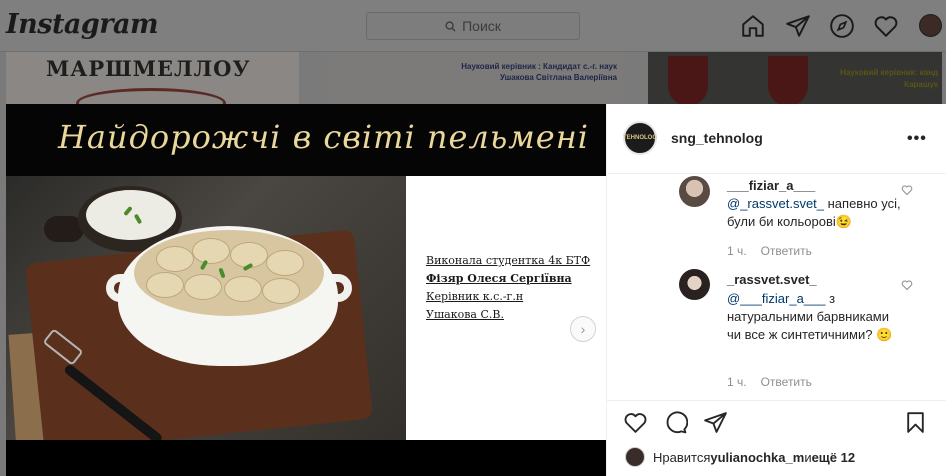 This screenshot has width=946, height=476. What do you see at coordinates (753, 26) in the screenshot?
I see `home-icon` at bounding box center [753, 26].